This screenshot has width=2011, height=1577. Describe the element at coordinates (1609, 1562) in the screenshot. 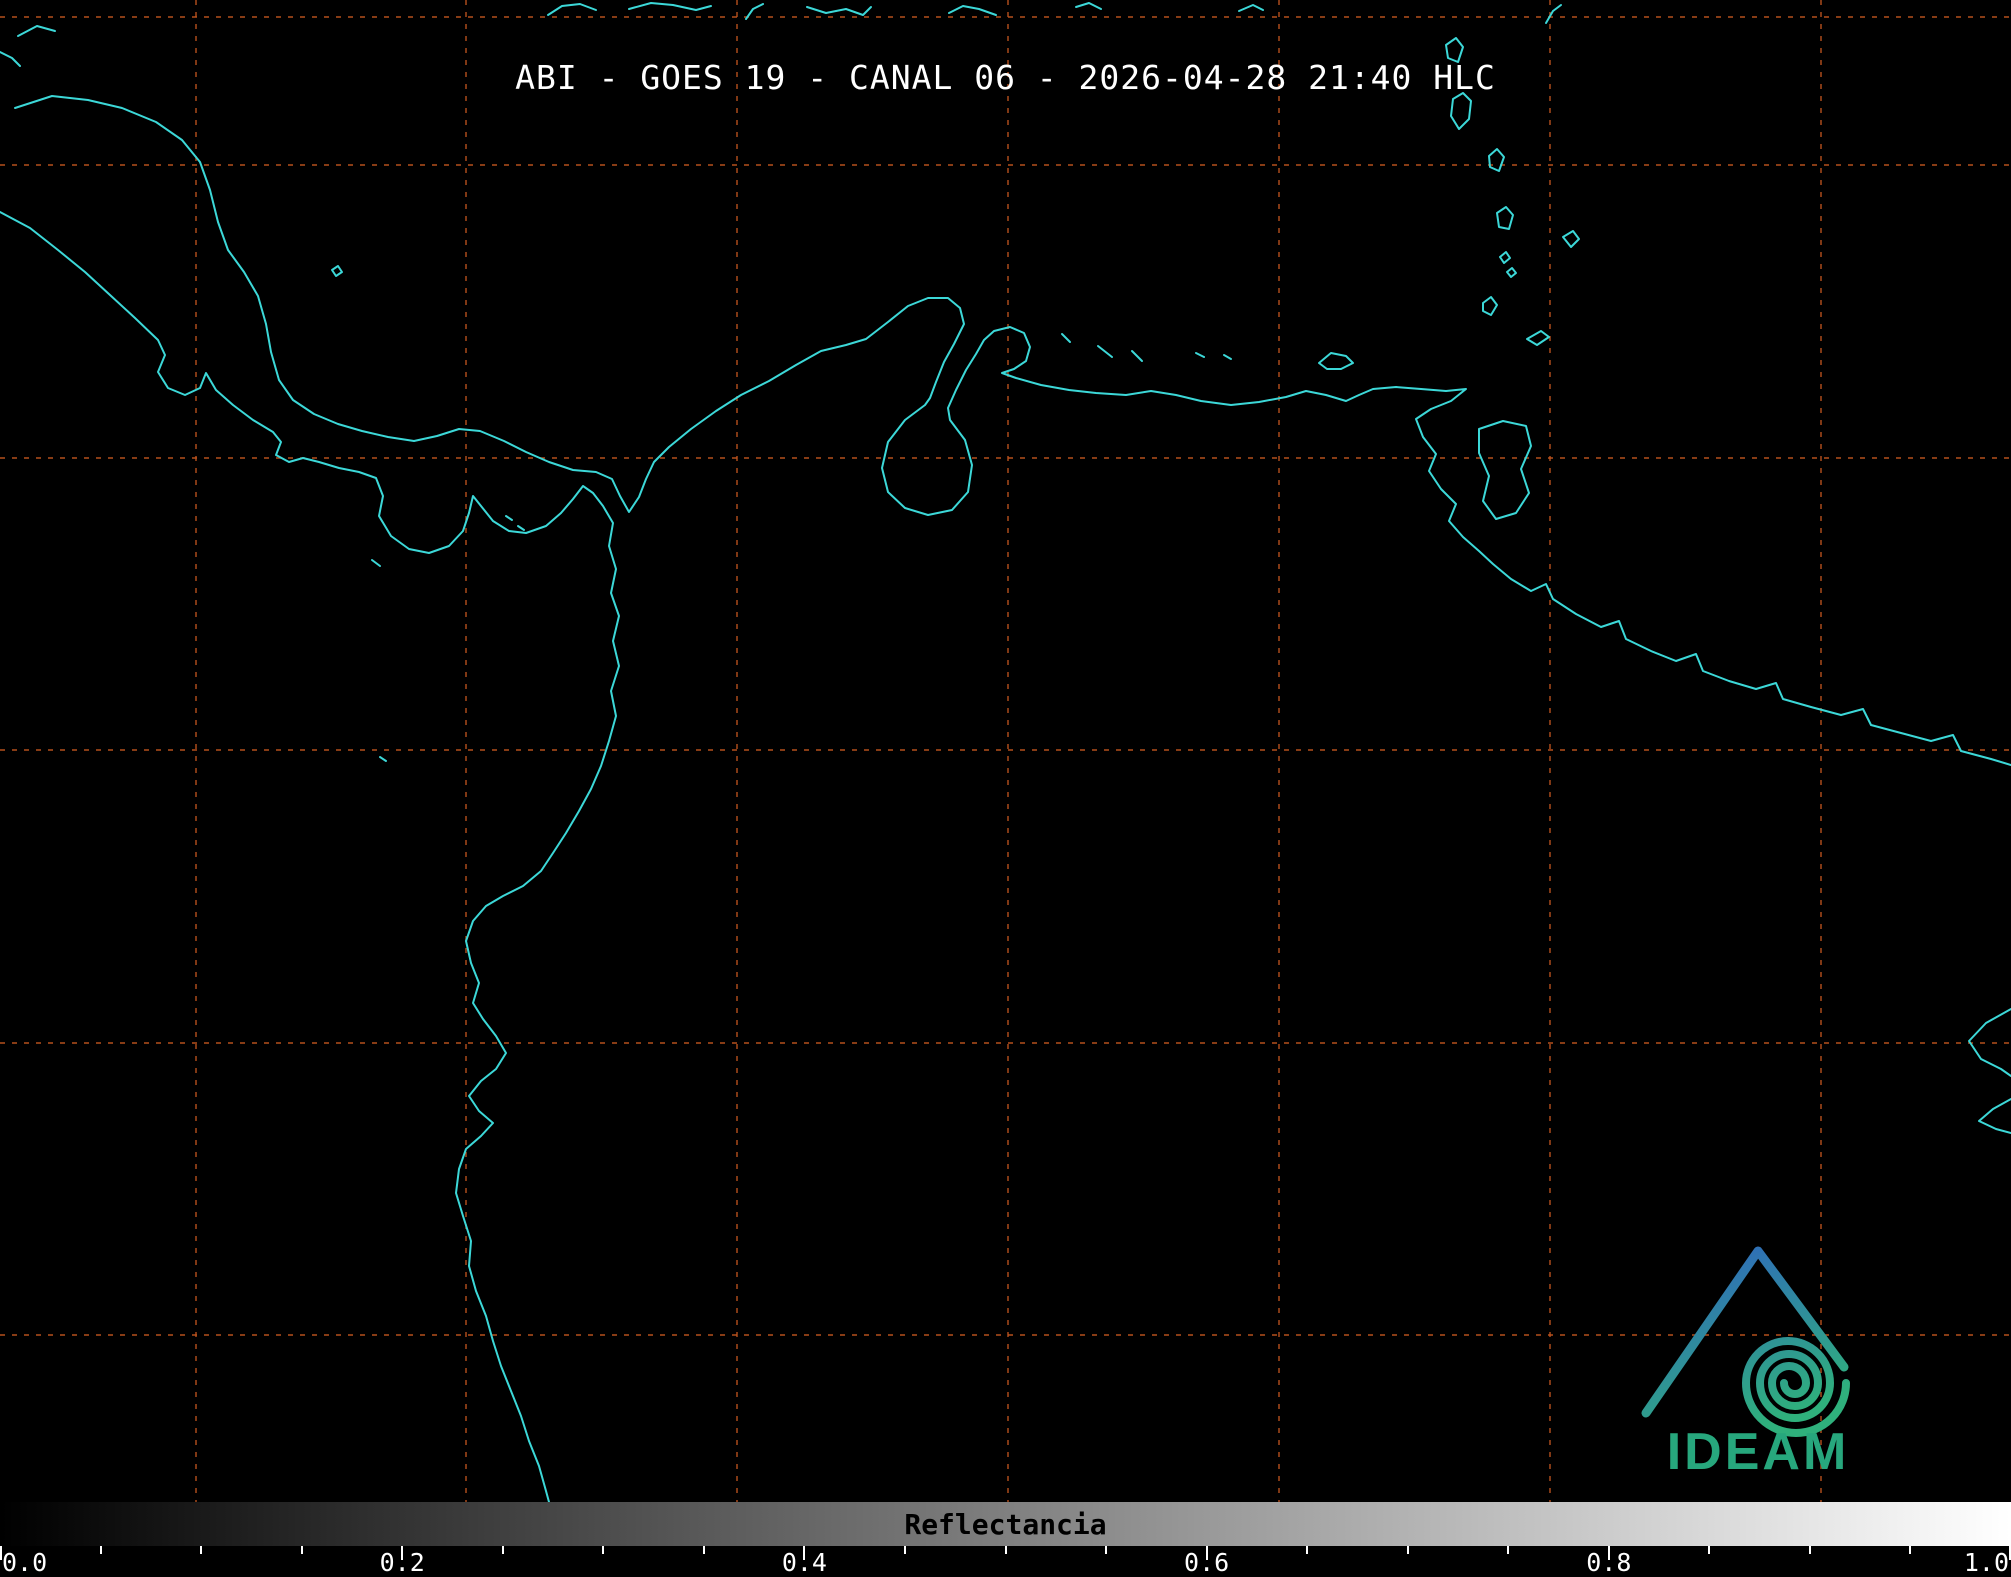

I see `colorbar-tick-label: 0.8` at that location.